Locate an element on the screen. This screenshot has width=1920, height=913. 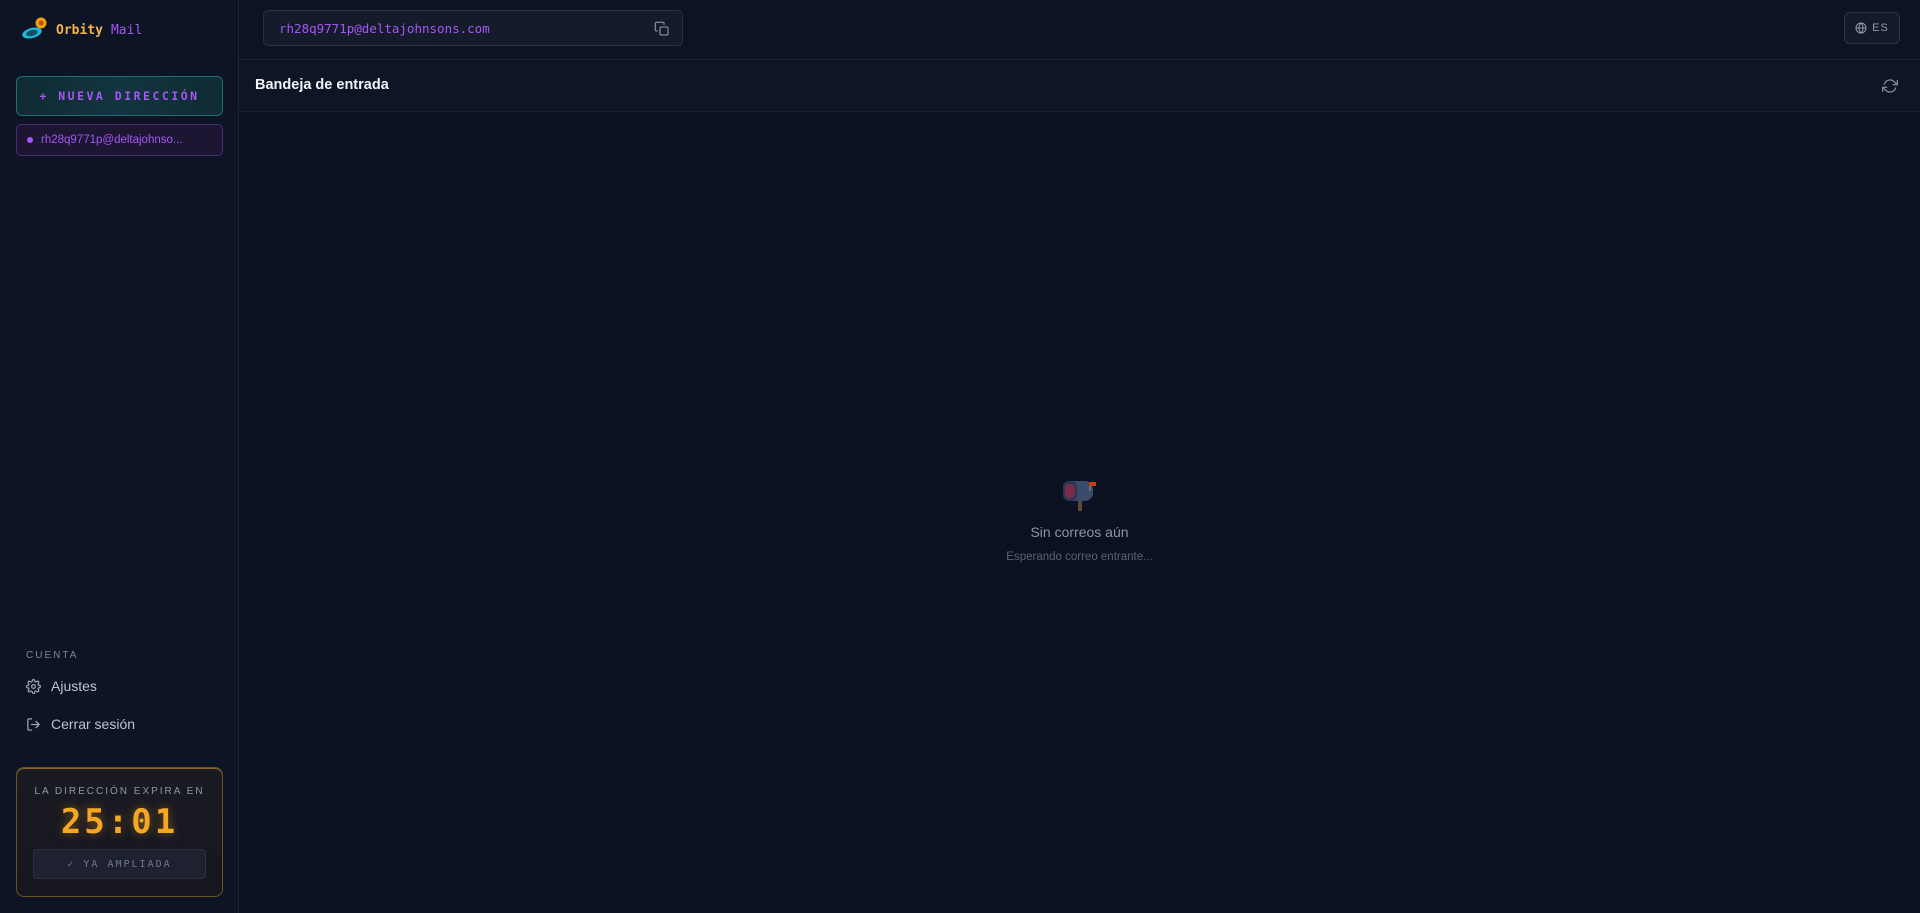
settings-link: Ajustes is located at coordinates (61, 686).